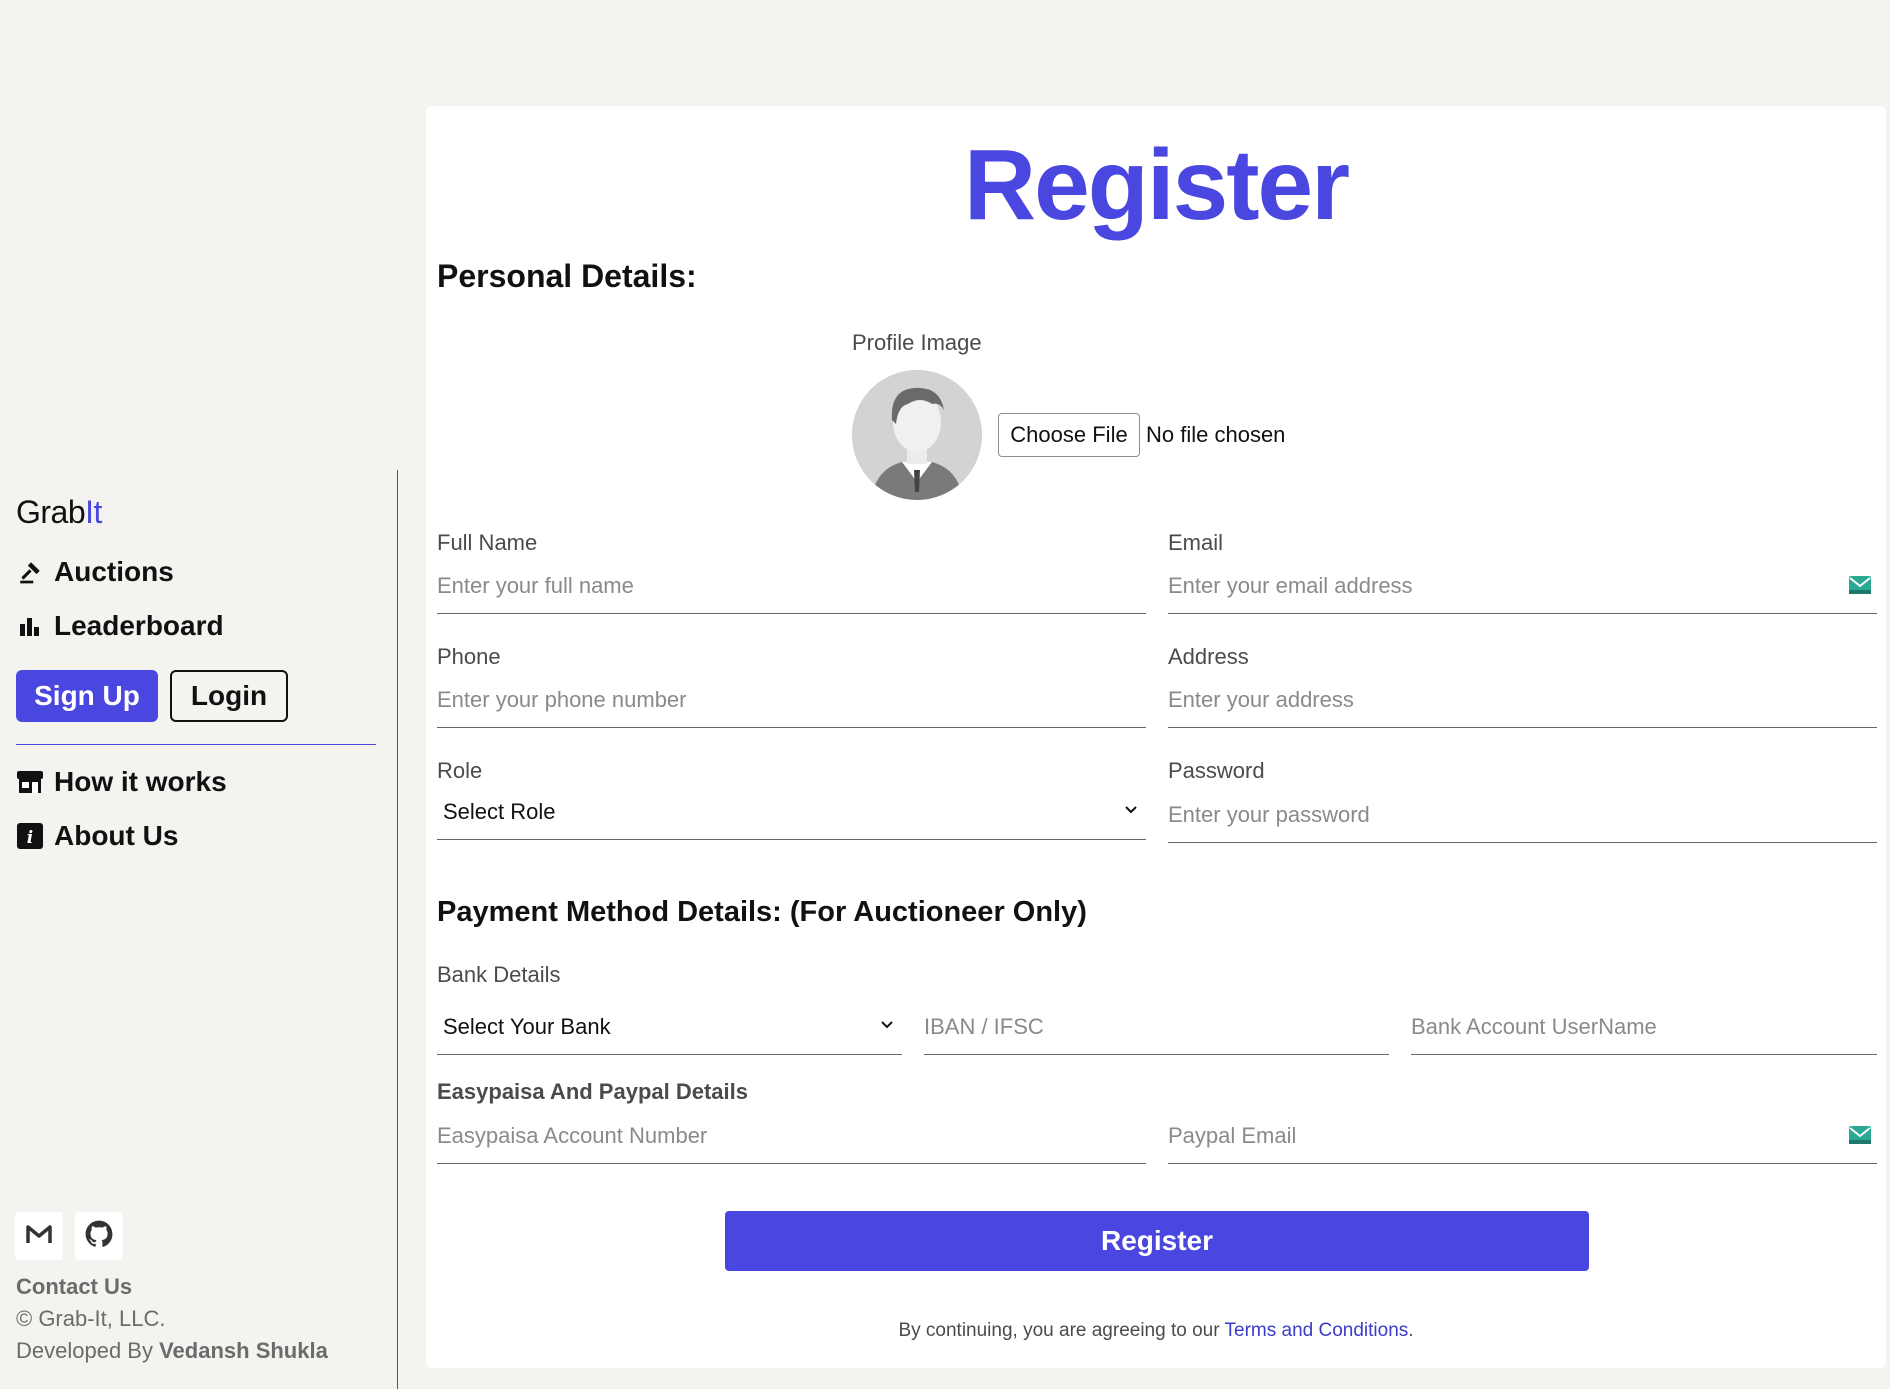 This screenshot has width=1890, height=1389. I want to click on nav-auctions: Auctions, so click(95, 572).